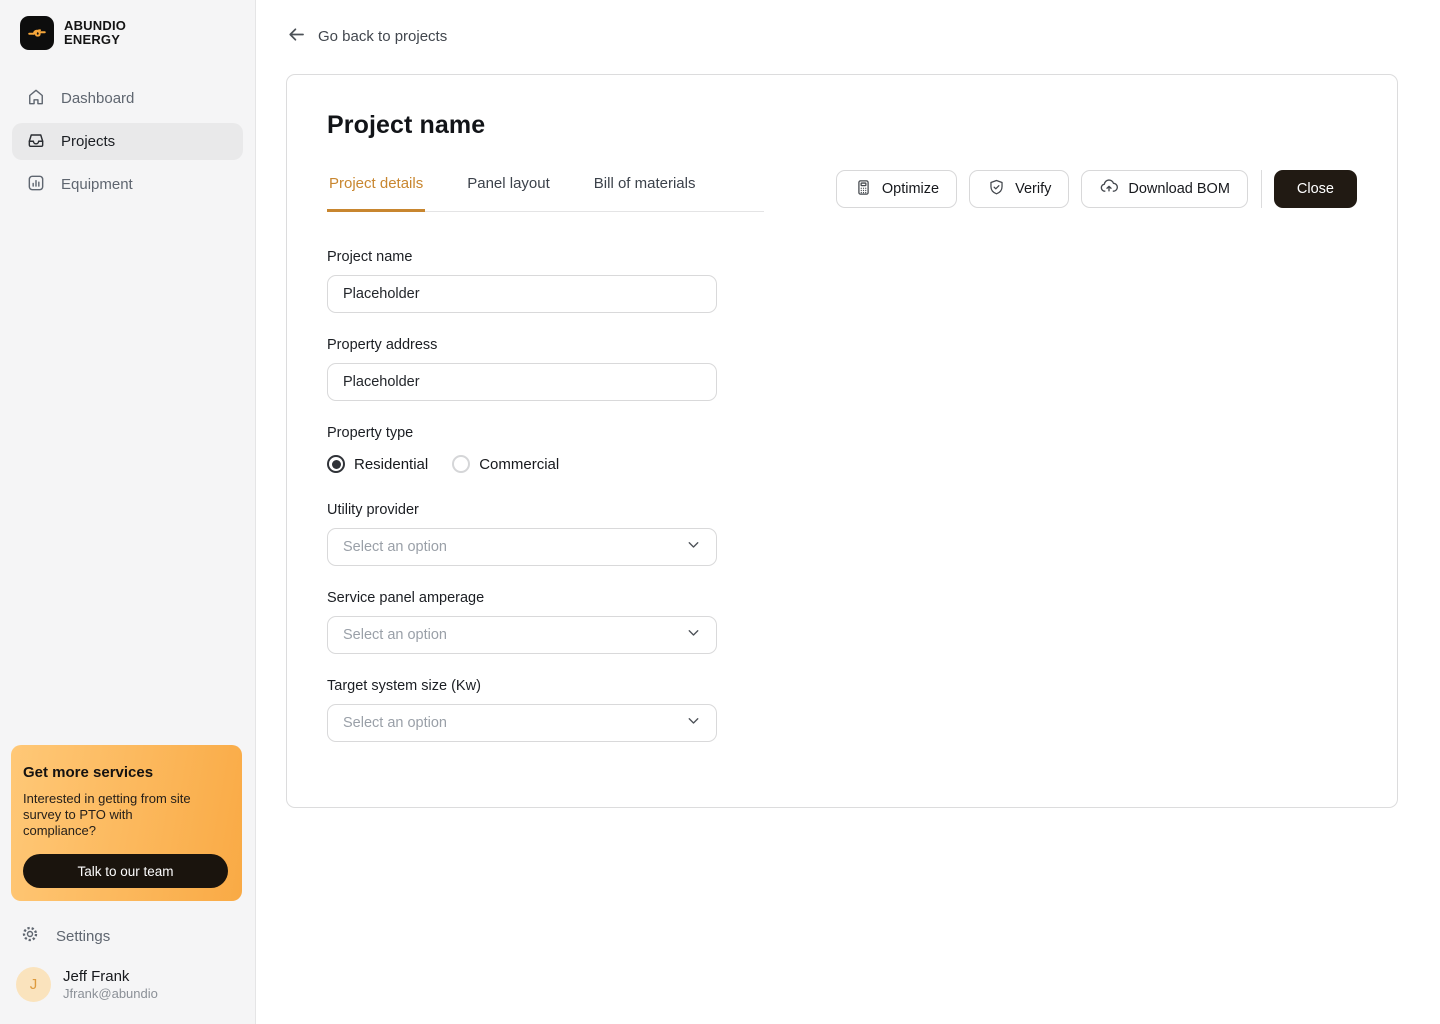  What do you see at coordinates (36, 142) in the screenshot?
I see `inbox-icon` at bounding box center [36, 142].